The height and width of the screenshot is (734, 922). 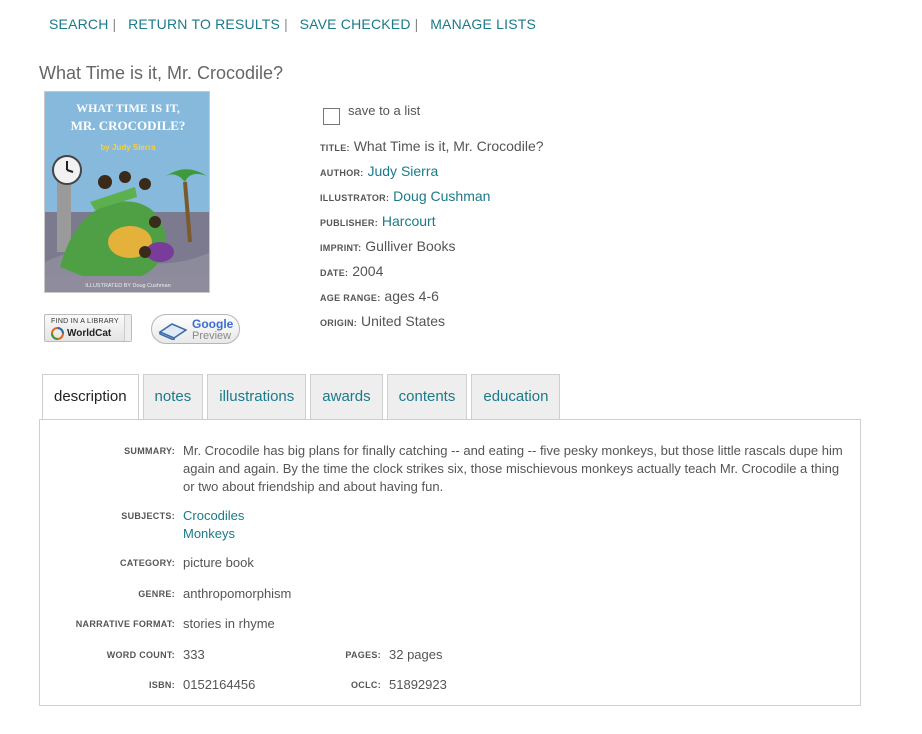 I want to click on category-label: CATEGORY:, so click(x=147, y=563).